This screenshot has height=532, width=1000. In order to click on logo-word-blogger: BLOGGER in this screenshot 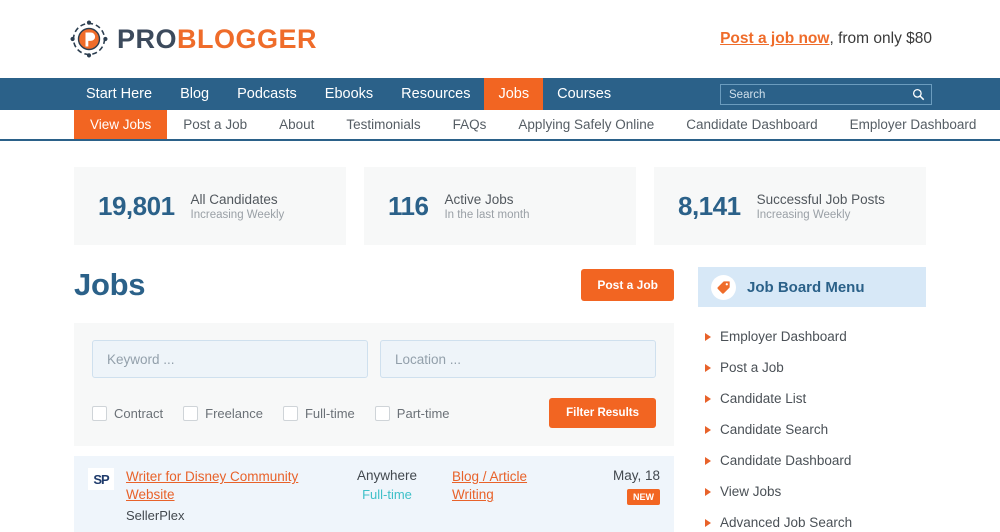, I will do `click(247, 38)`.